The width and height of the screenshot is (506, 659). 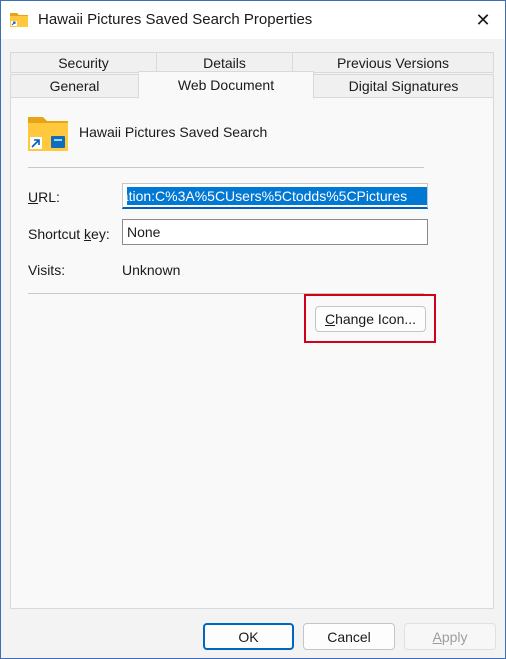 I want to click on url-input: ocation:C%3A%5CUsers%5Ctodds%5CPictures, so click(x=275, y=196).